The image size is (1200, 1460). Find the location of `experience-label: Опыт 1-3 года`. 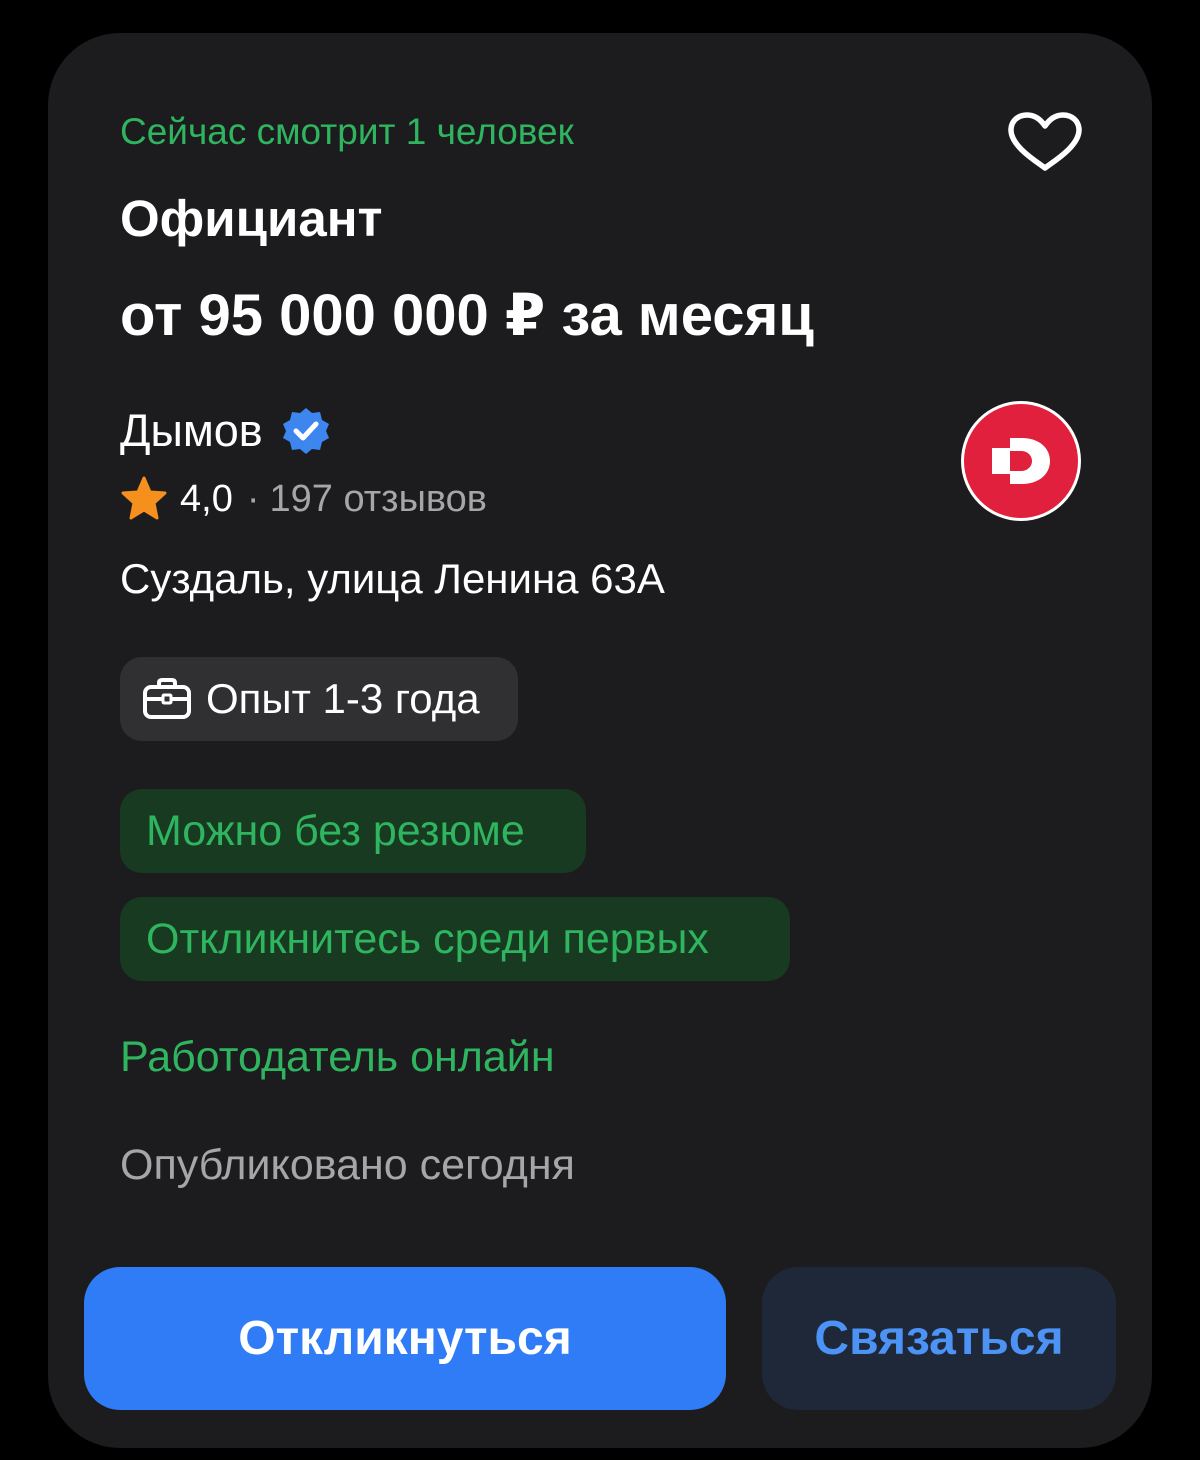

experience-label: Опыт 1-3 года is located at coordinates (343, 698).